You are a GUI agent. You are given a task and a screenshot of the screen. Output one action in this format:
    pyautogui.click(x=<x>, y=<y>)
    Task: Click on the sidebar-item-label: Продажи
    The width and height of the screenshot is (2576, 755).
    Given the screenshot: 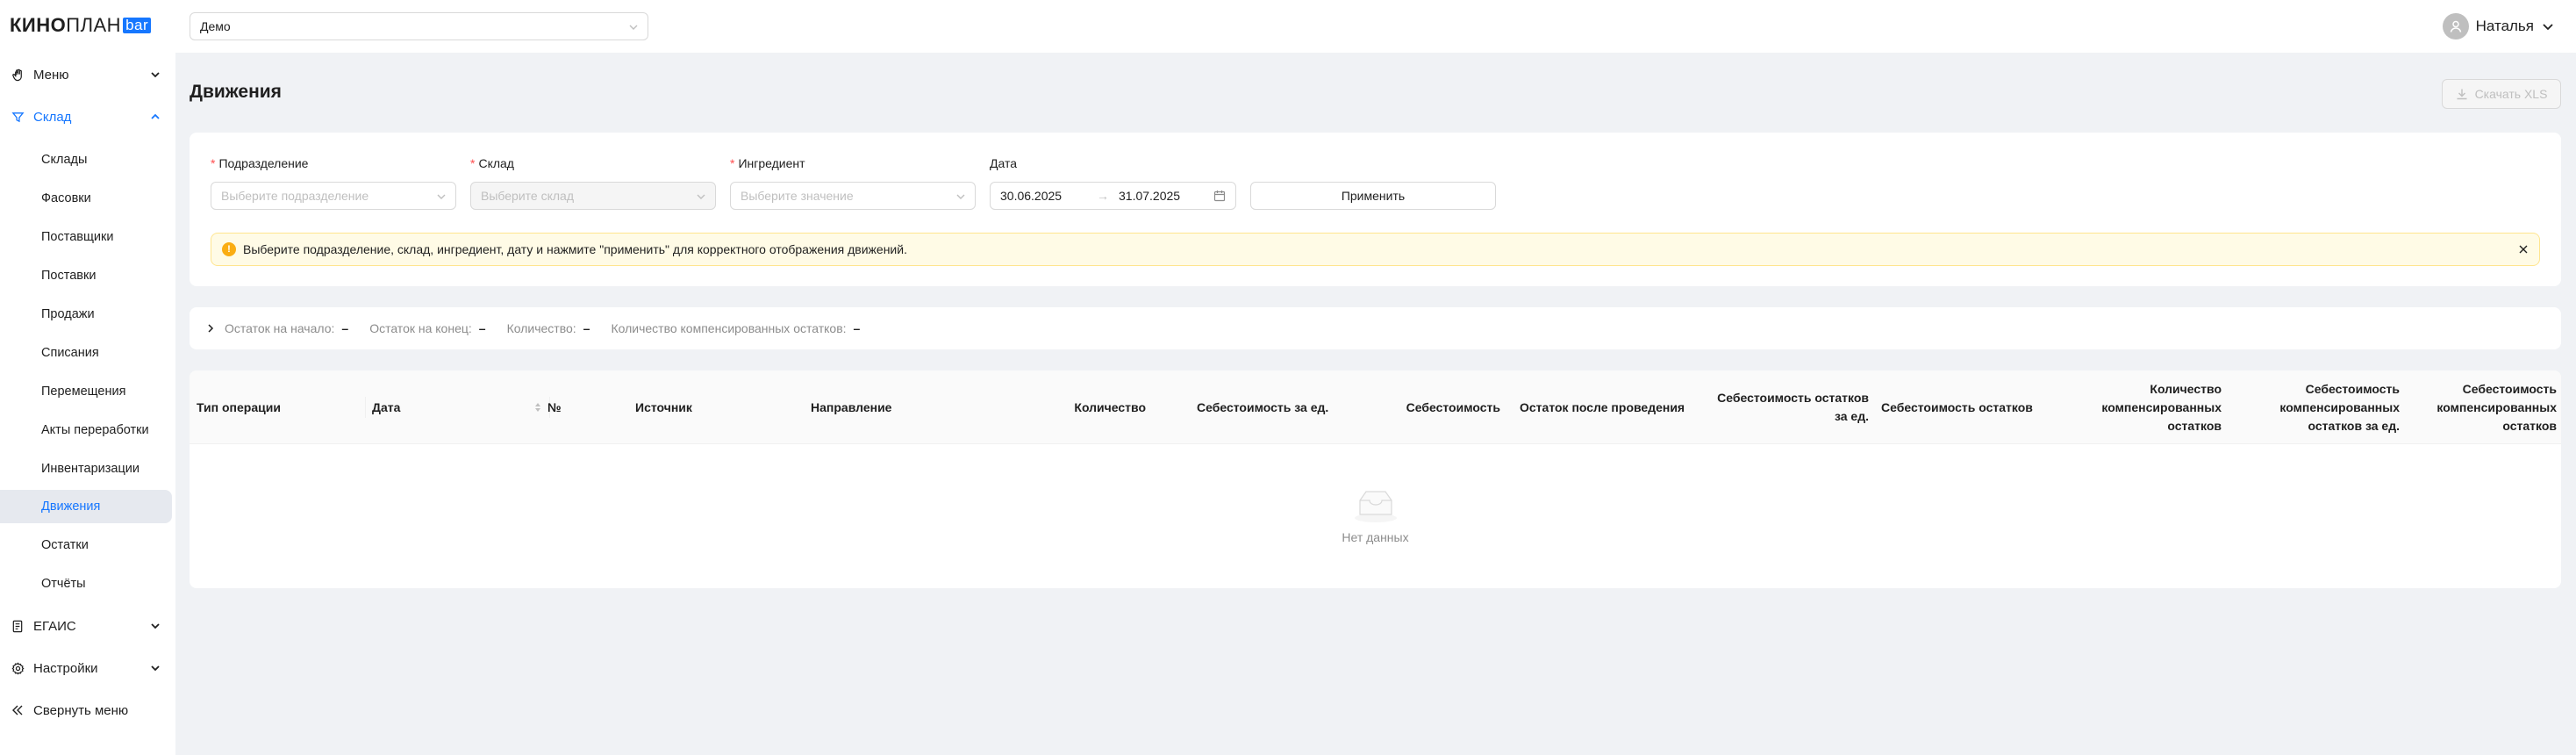 What is the action you would take?
    pyautogui.click(x=68, y=314)
    